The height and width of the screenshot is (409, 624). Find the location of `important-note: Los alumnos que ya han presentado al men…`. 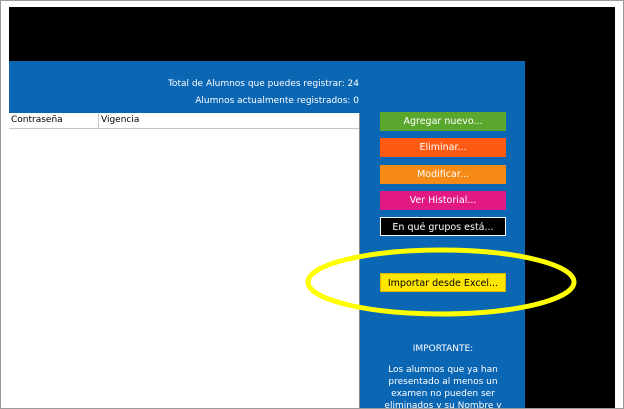

important-note: Los alumnos que ya han presentado al men… is located at coordinates (443, 387).